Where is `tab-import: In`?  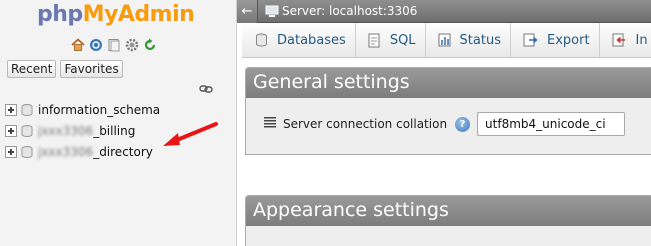 tab-import: In is located at coordinates (624, 40).